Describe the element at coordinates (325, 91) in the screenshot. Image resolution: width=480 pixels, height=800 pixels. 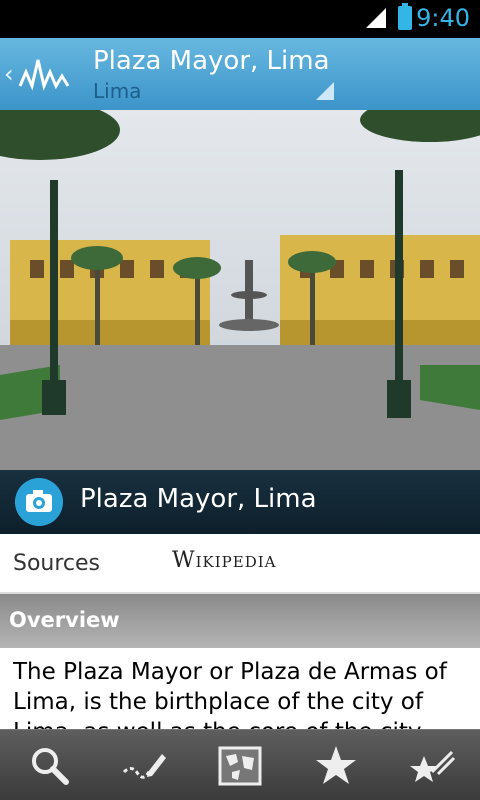
I see `dropdown-indicator-icon` at that location.